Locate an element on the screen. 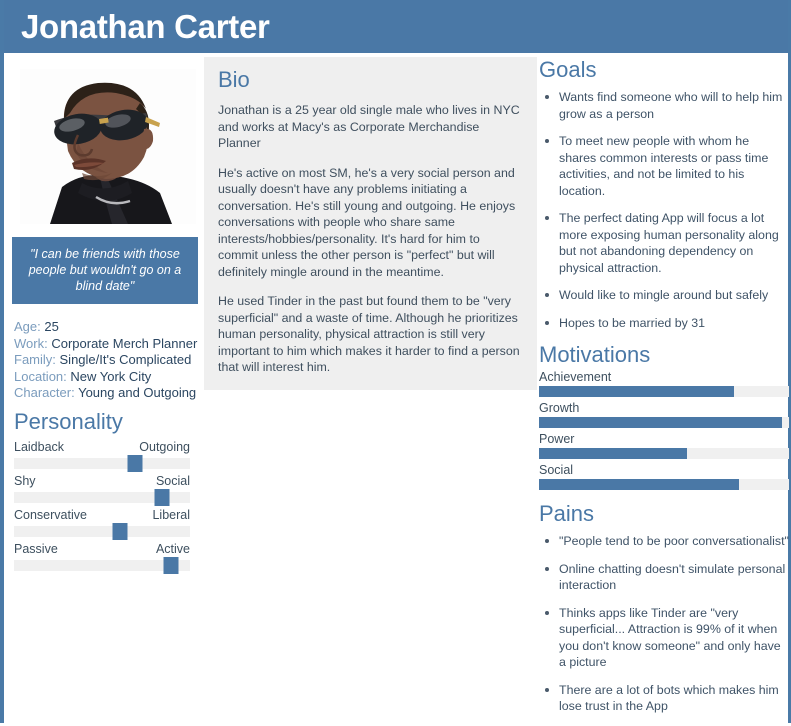 The image size is (791, 726). personality-slider-laidback-outgoing: Laidback Outgoing is located at coordinates (102, 455).